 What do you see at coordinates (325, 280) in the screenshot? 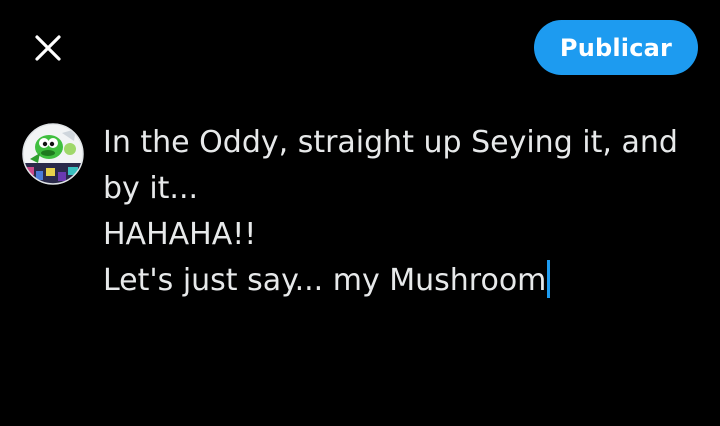
I see `compose-line-text: Let's just say... my Mushroom` at bounding box center [325, 280].